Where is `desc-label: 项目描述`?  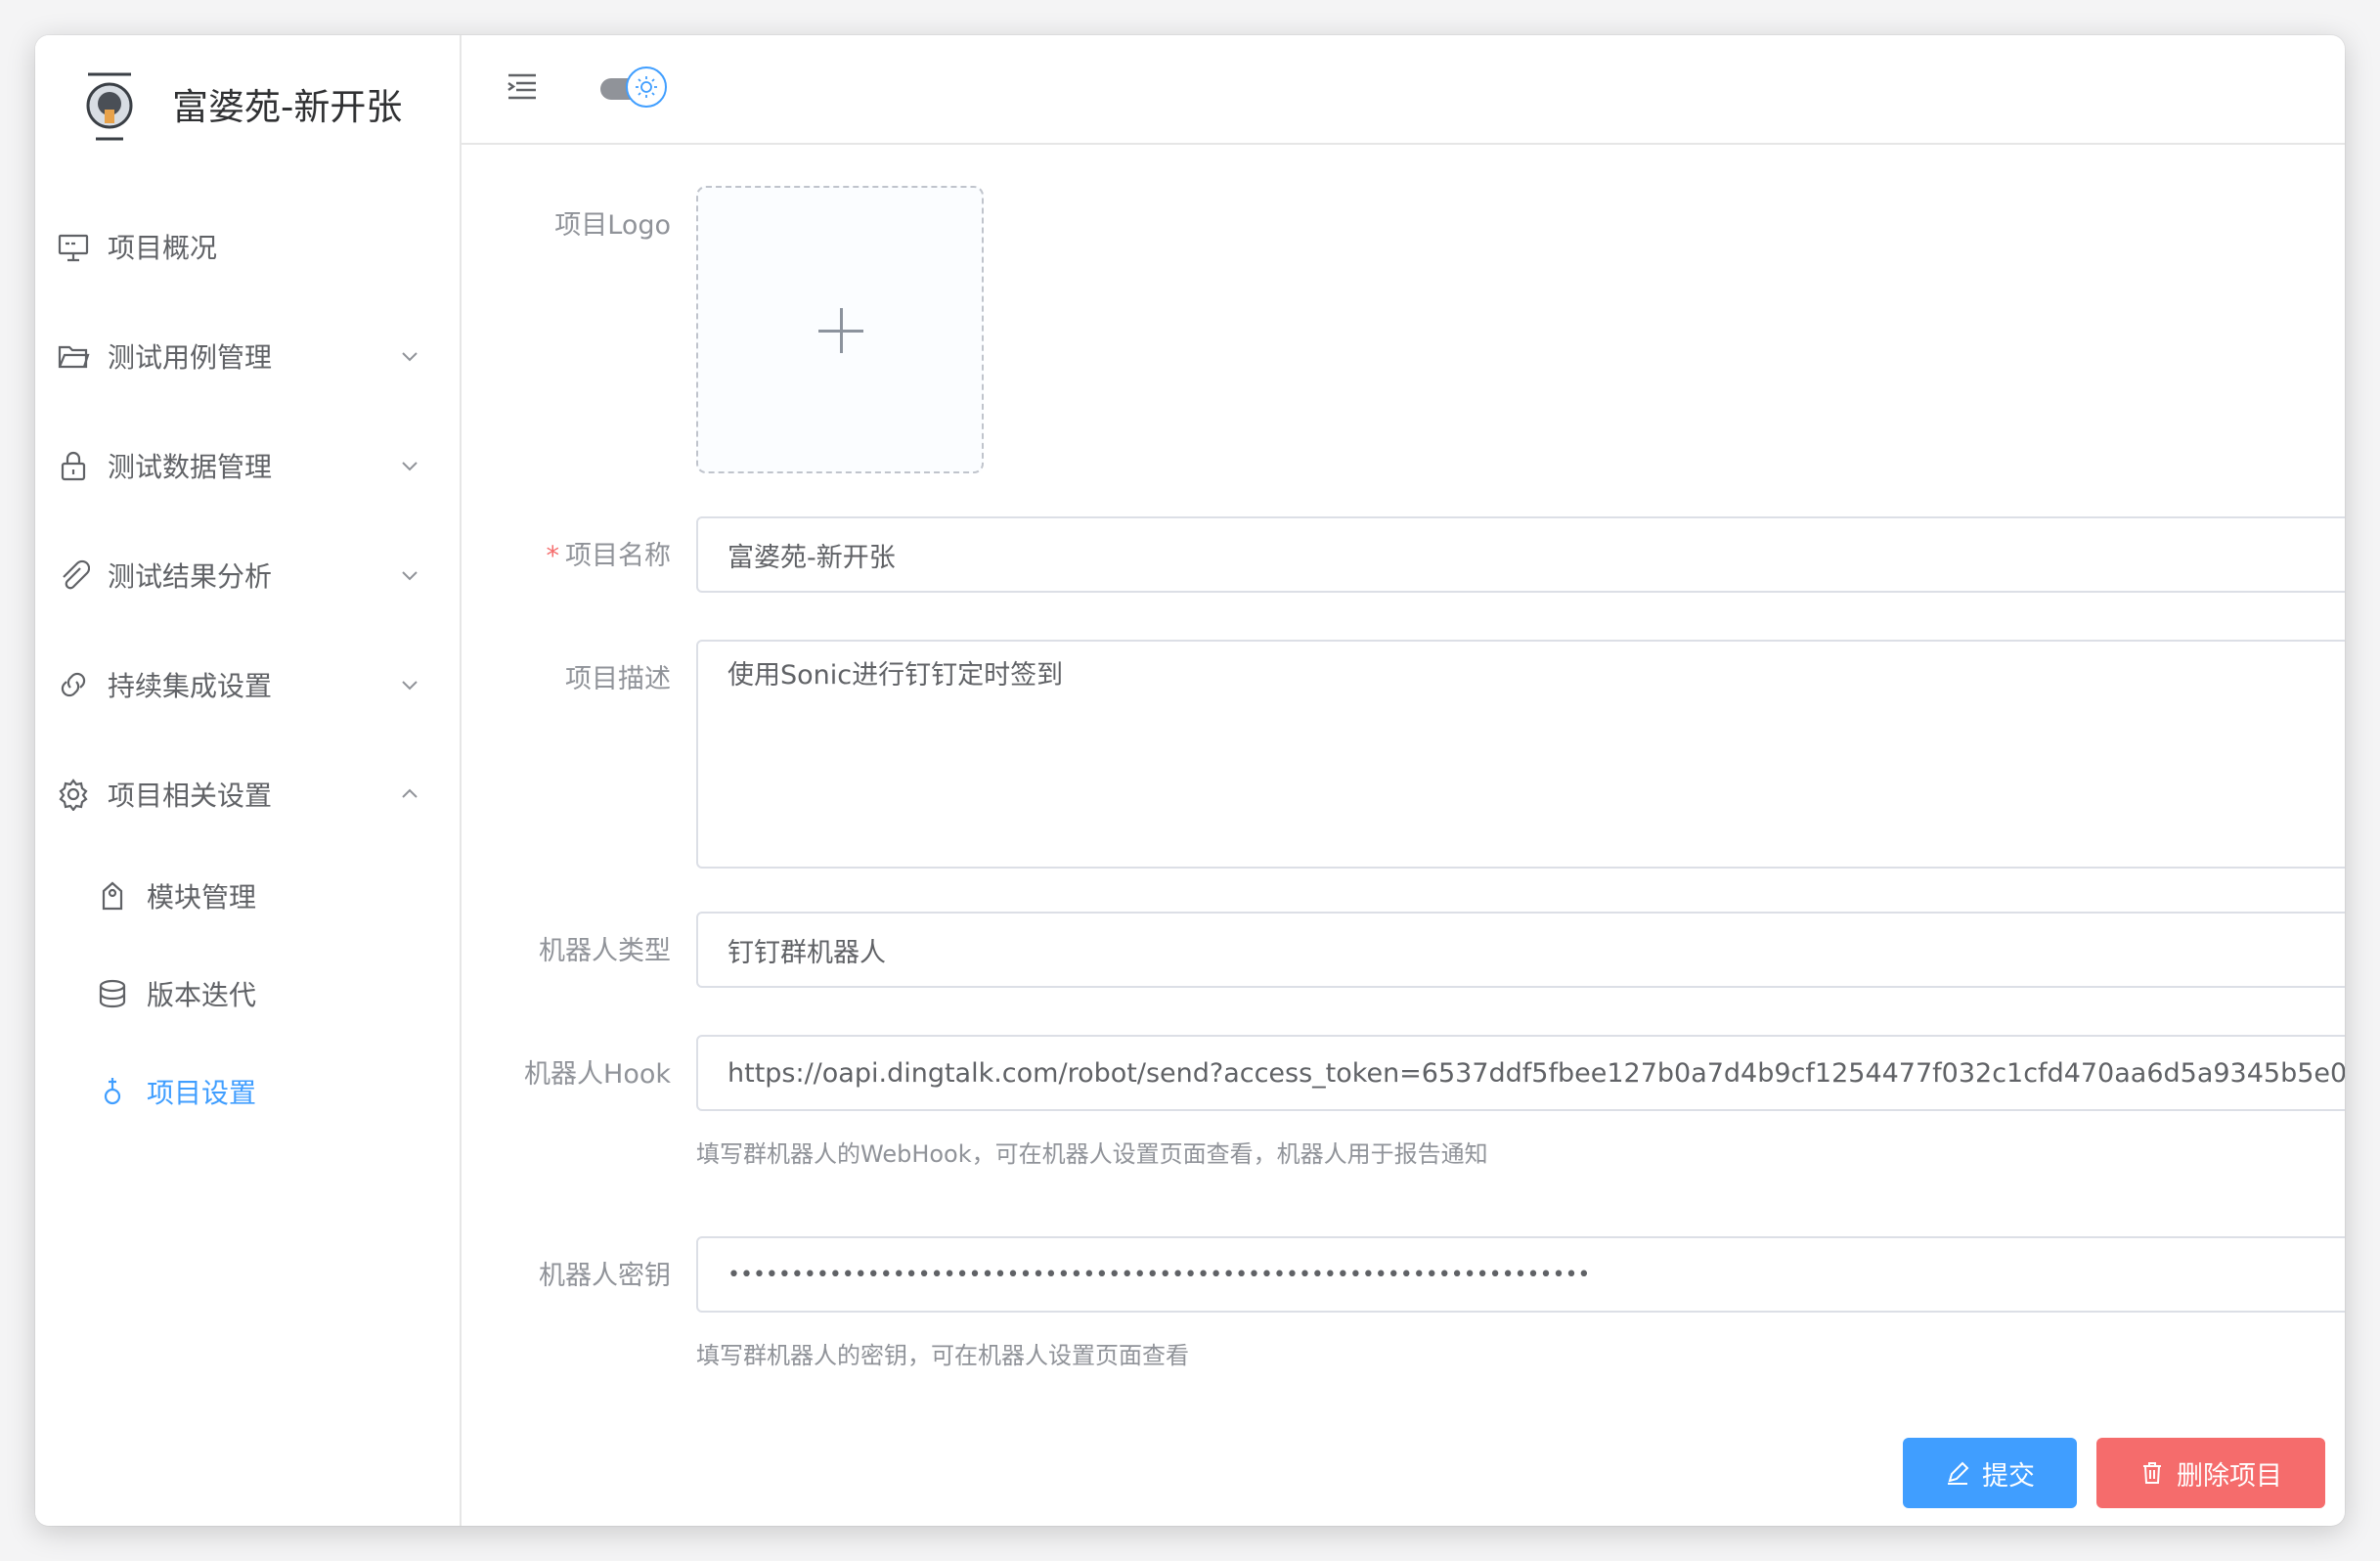 desc-label: 项目描述 is located at coordinates (618, 679).